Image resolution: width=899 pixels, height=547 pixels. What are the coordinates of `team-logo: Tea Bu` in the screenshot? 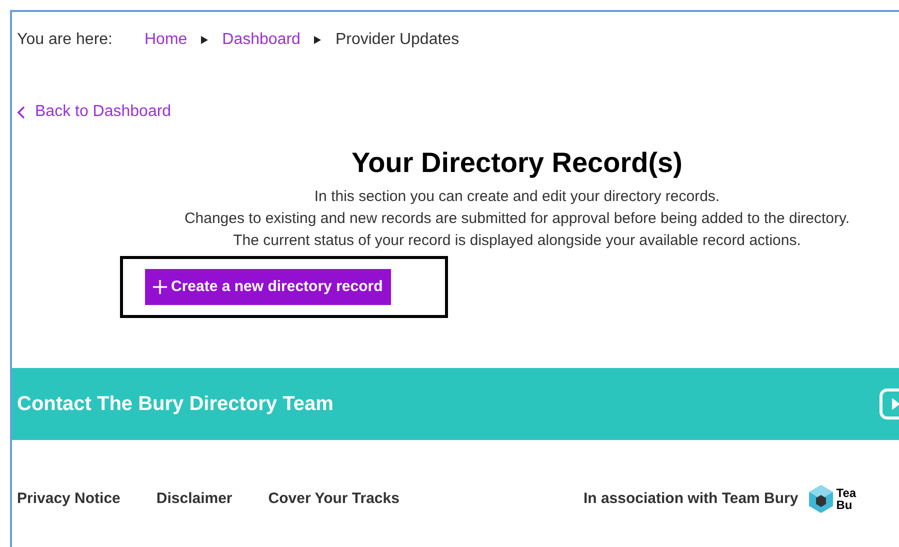 It's located at (832, 499).